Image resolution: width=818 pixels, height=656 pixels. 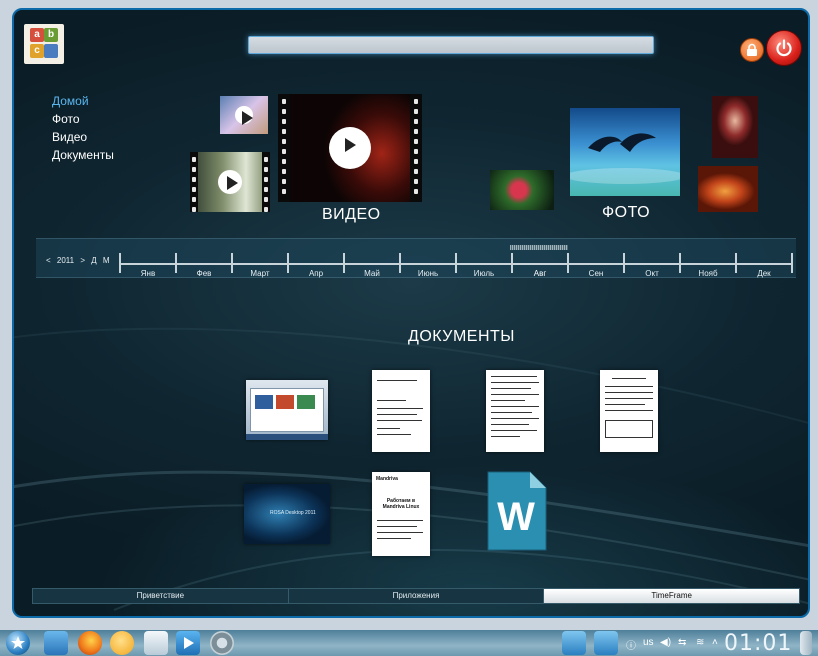 I want to click on video-section-label: ВИДЕО, so click(x=351, y=215).